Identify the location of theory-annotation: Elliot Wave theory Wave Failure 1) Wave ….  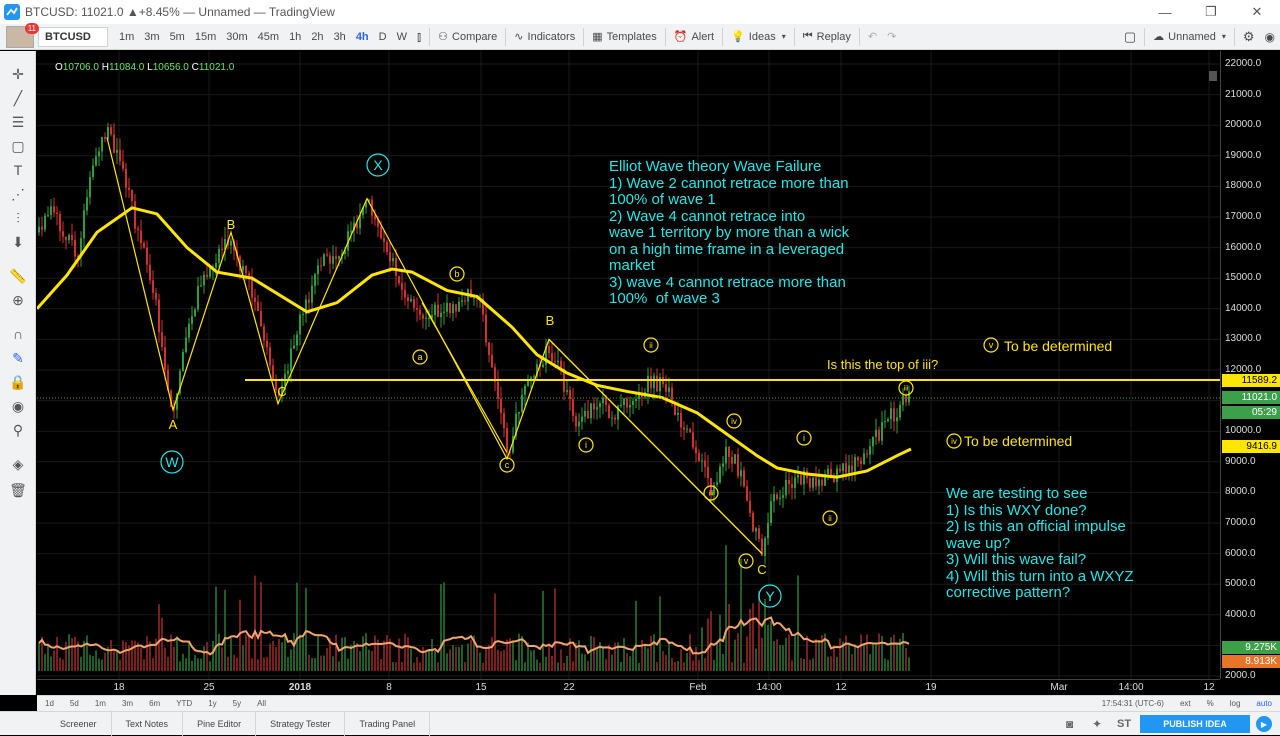
(729, 233).